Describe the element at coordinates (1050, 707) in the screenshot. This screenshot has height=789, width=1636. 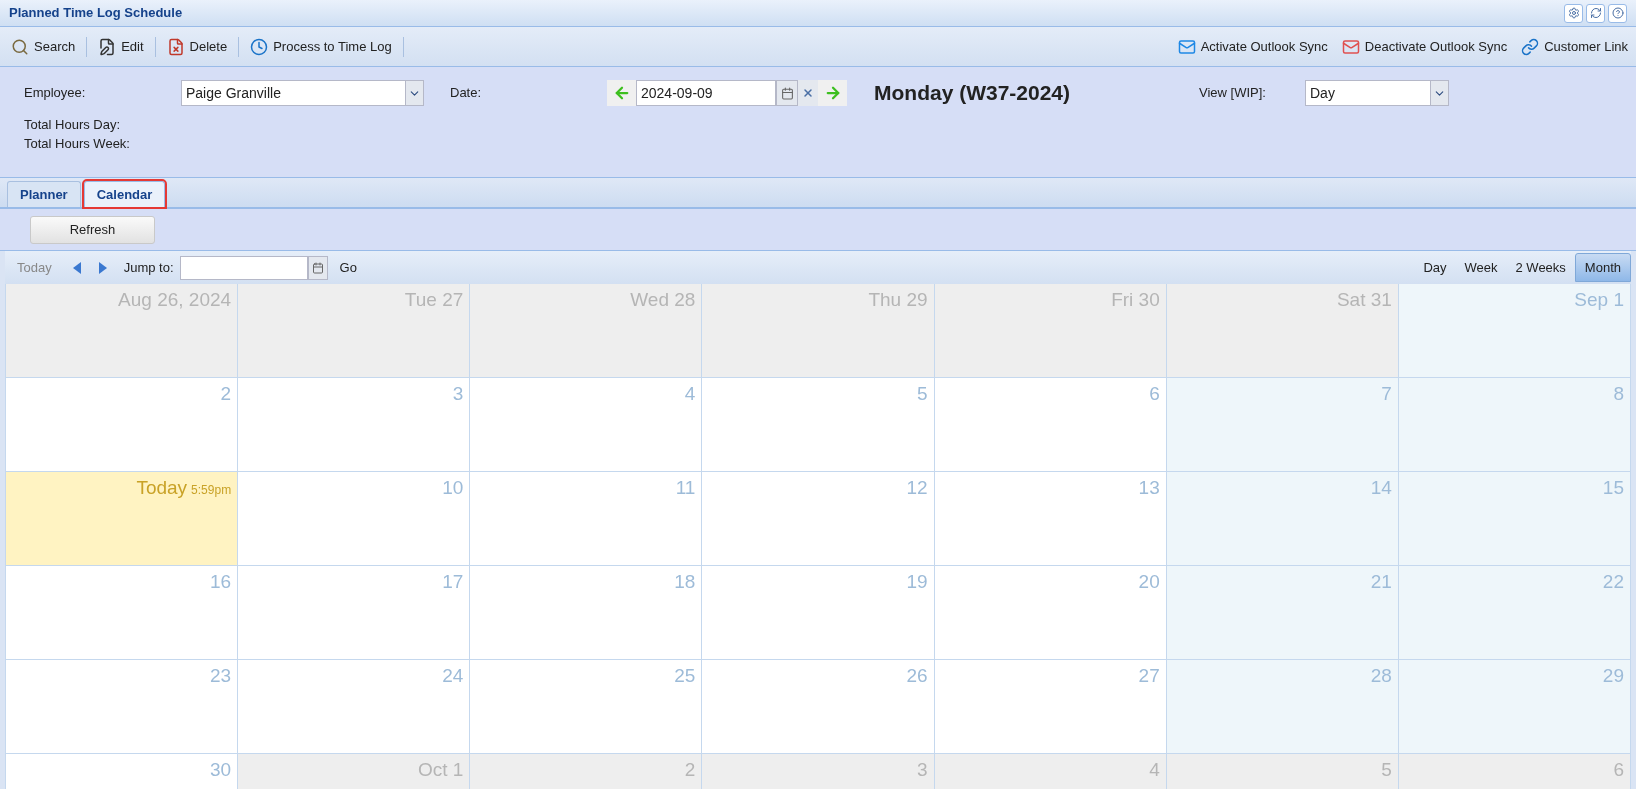
I see `calendar-day-cell: 27` at that location.